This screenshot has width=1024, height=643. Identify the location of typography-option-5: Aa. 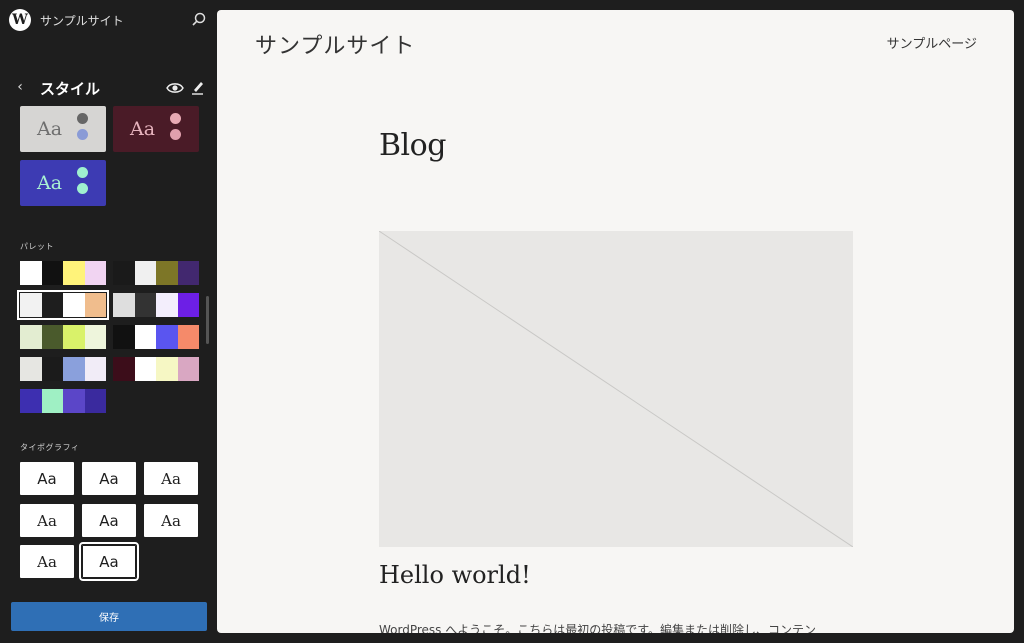
(109, 520).